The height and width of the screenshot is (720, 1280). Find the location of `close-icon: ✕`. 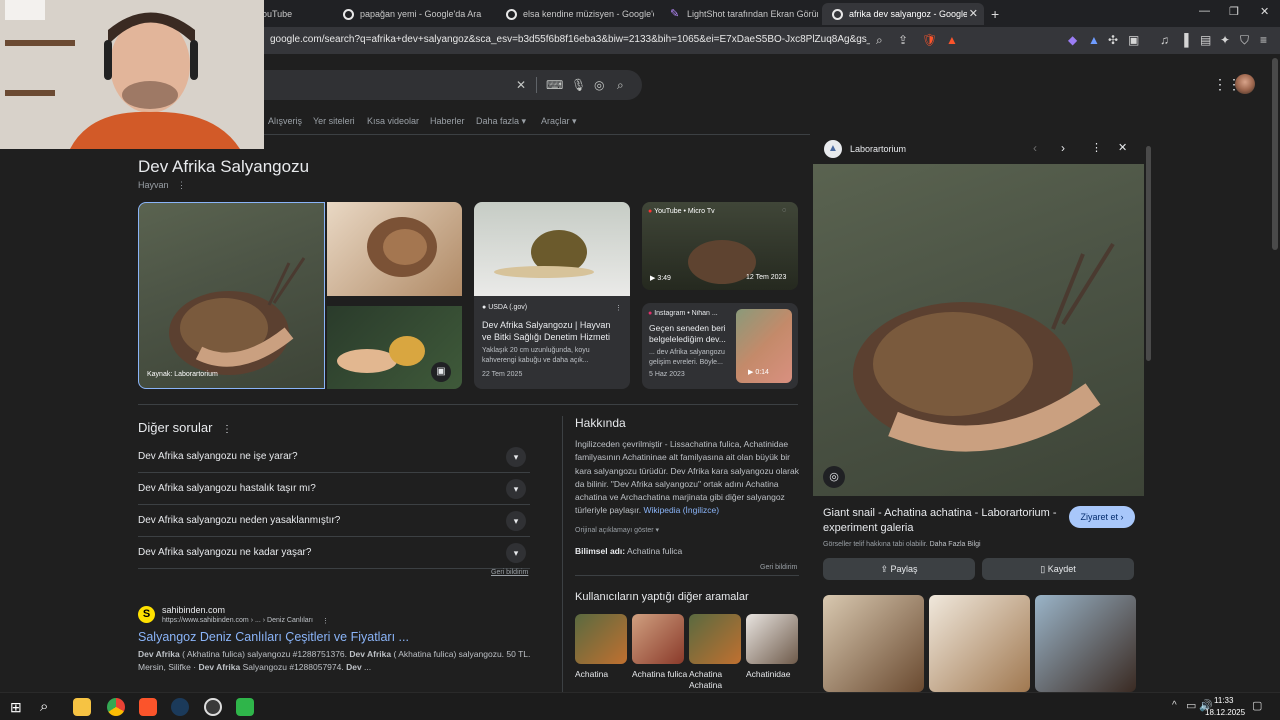

close-icon: ✕ is located at coordinates (1122, 147).